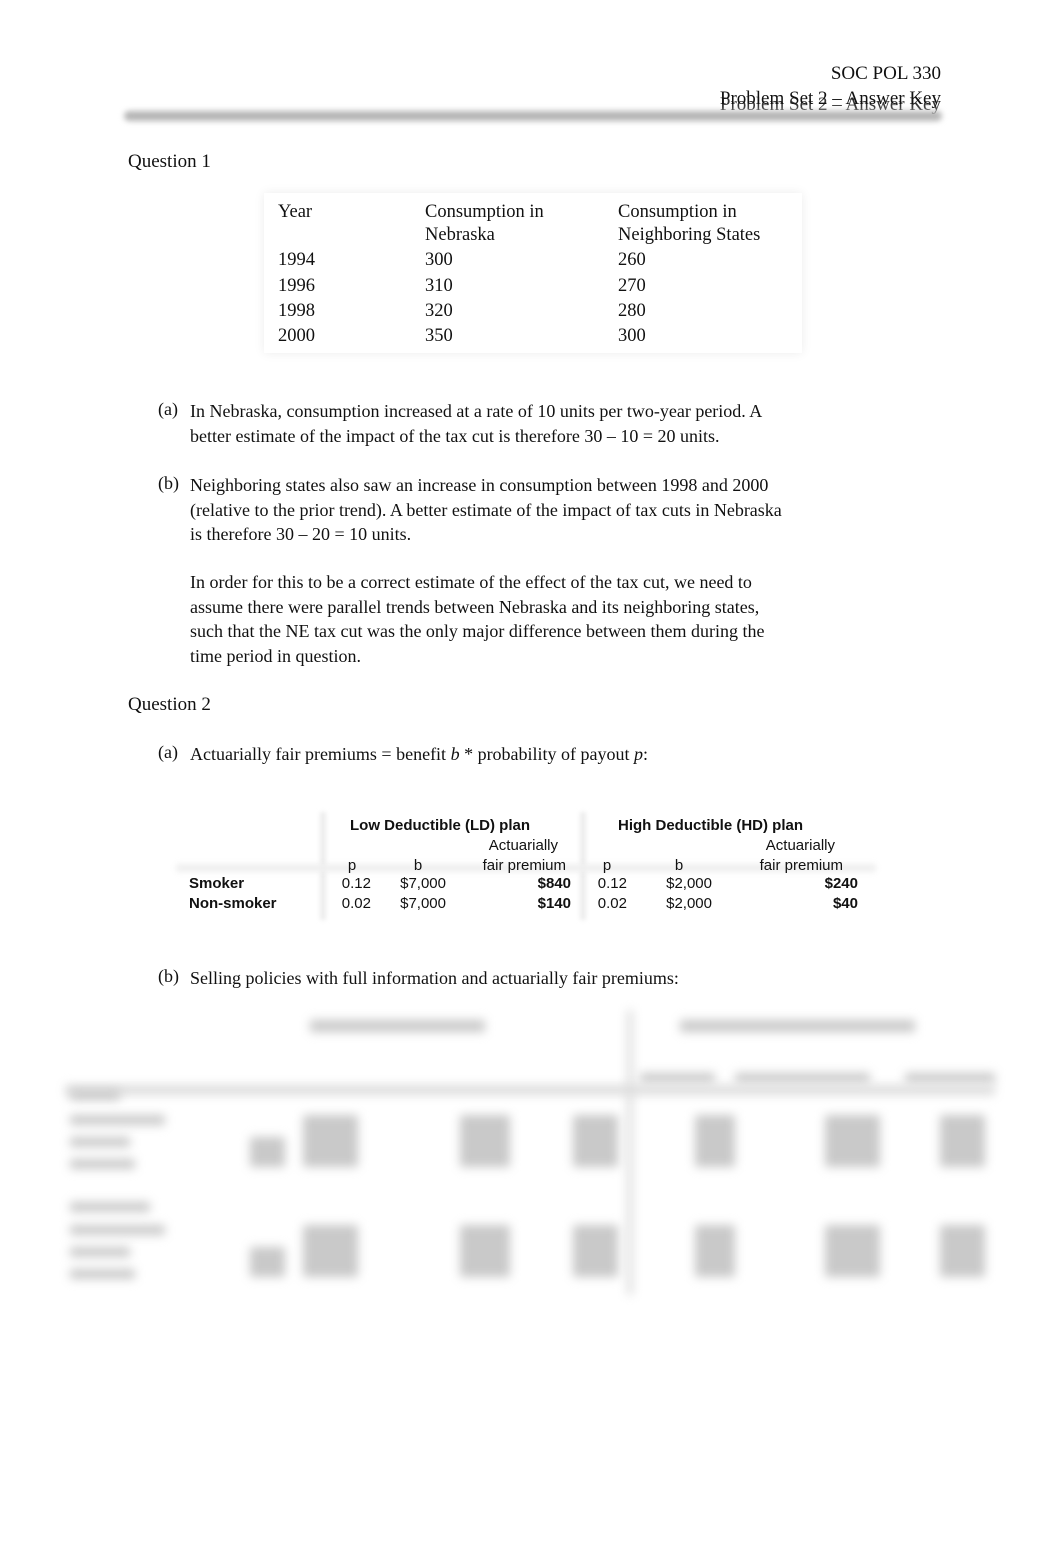  Describe the element at coordinates (352, 865) in the screenshot. I see `ld-p-header: p` at that location.